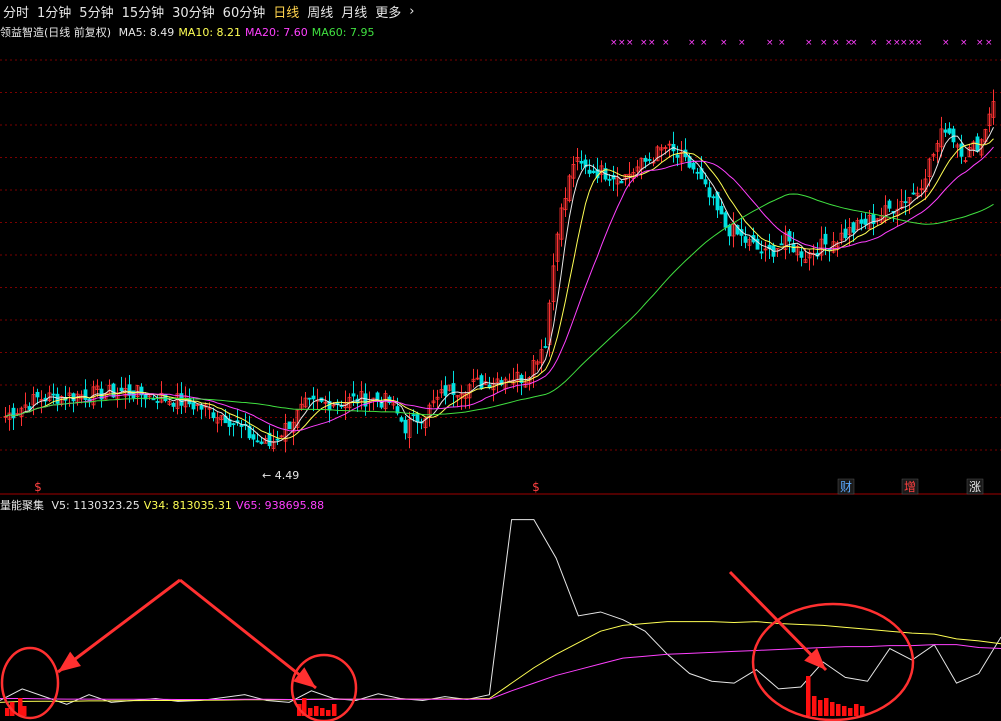 Image resolution: width=1001 pixels, height=721 pixels. Describe the element at coordinates (38, 487) in the screenshot. I see `marker-s-1: $` at that location.